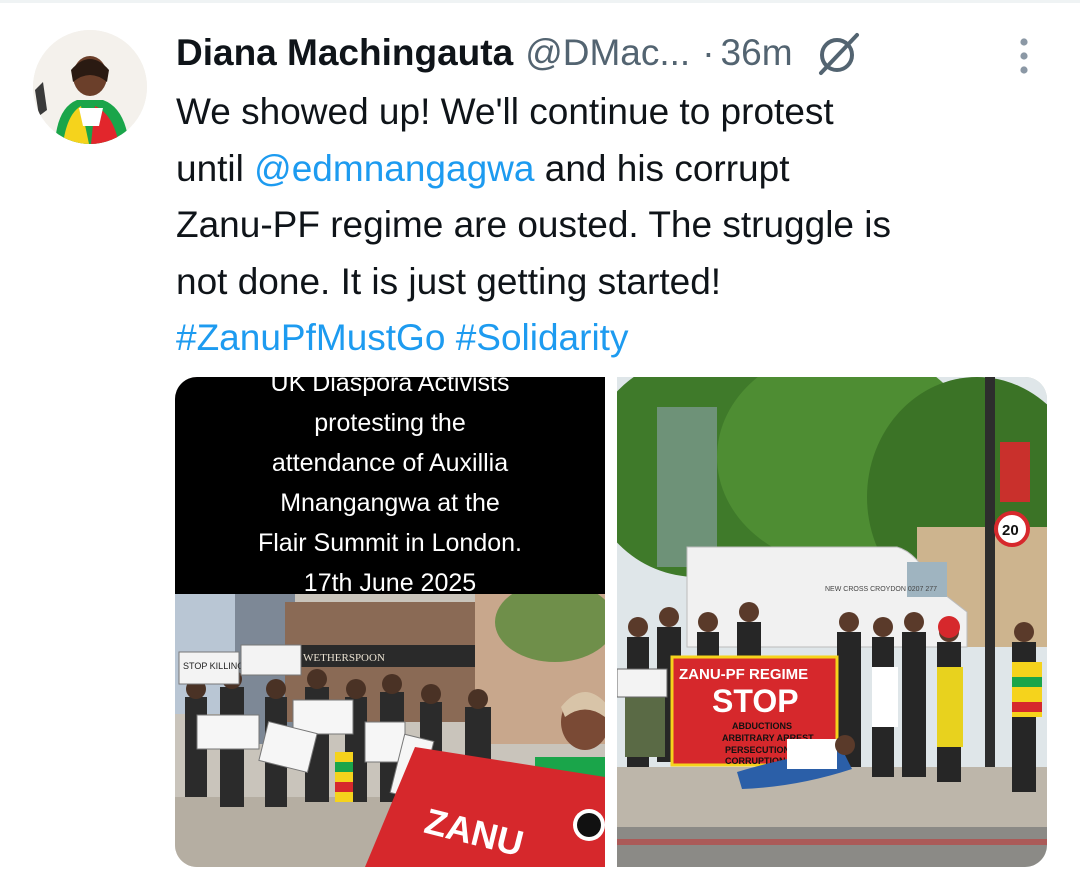  What do you see at coordinates (755, 701) in the screenshot?
I see `banner-stop: STOP` at bounding box center [755, 701].